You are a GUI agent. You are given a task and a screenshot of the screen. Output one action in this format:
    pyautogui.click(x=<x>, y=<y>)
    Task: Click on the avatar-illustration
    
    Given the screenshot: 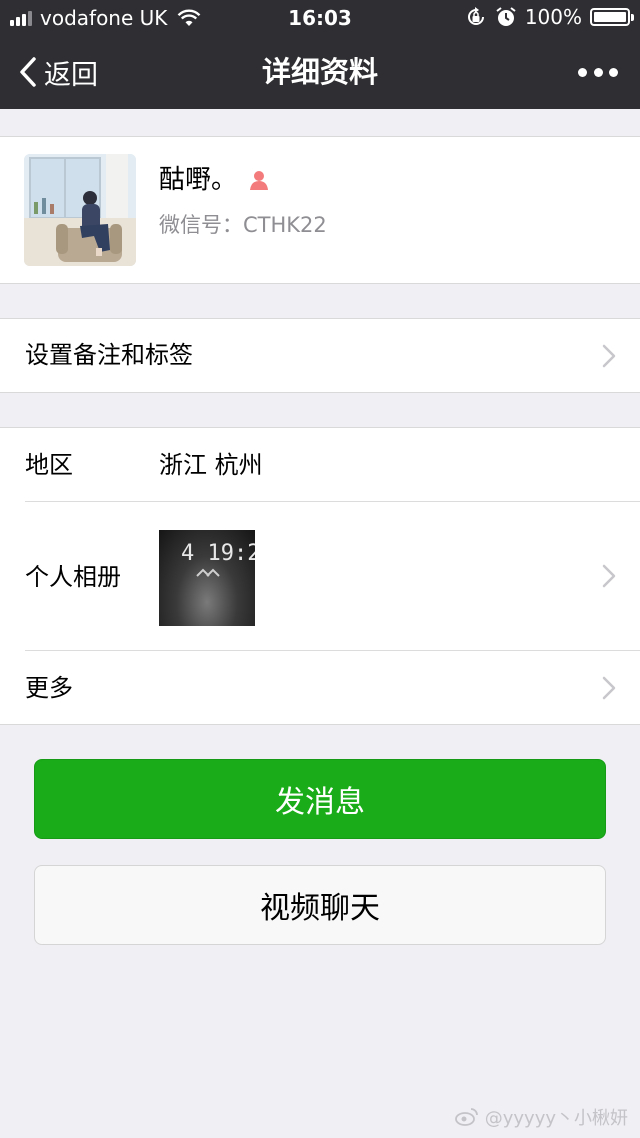 What is the action you would take?
    pyautogui.click(x=80, y=210)
    